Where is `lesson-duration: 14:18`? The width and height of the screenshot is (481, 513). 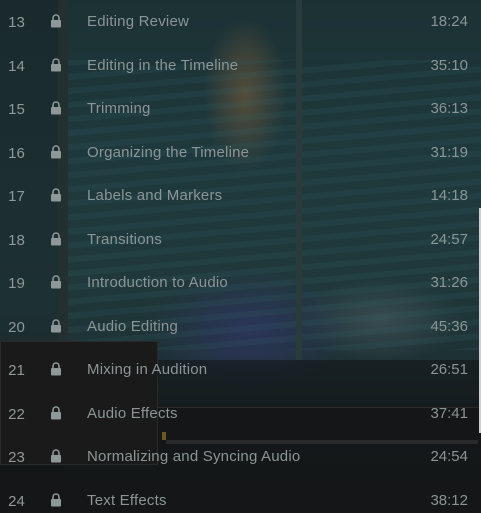
lesson-duration: 14:18 is located at coordinates (449, 195).